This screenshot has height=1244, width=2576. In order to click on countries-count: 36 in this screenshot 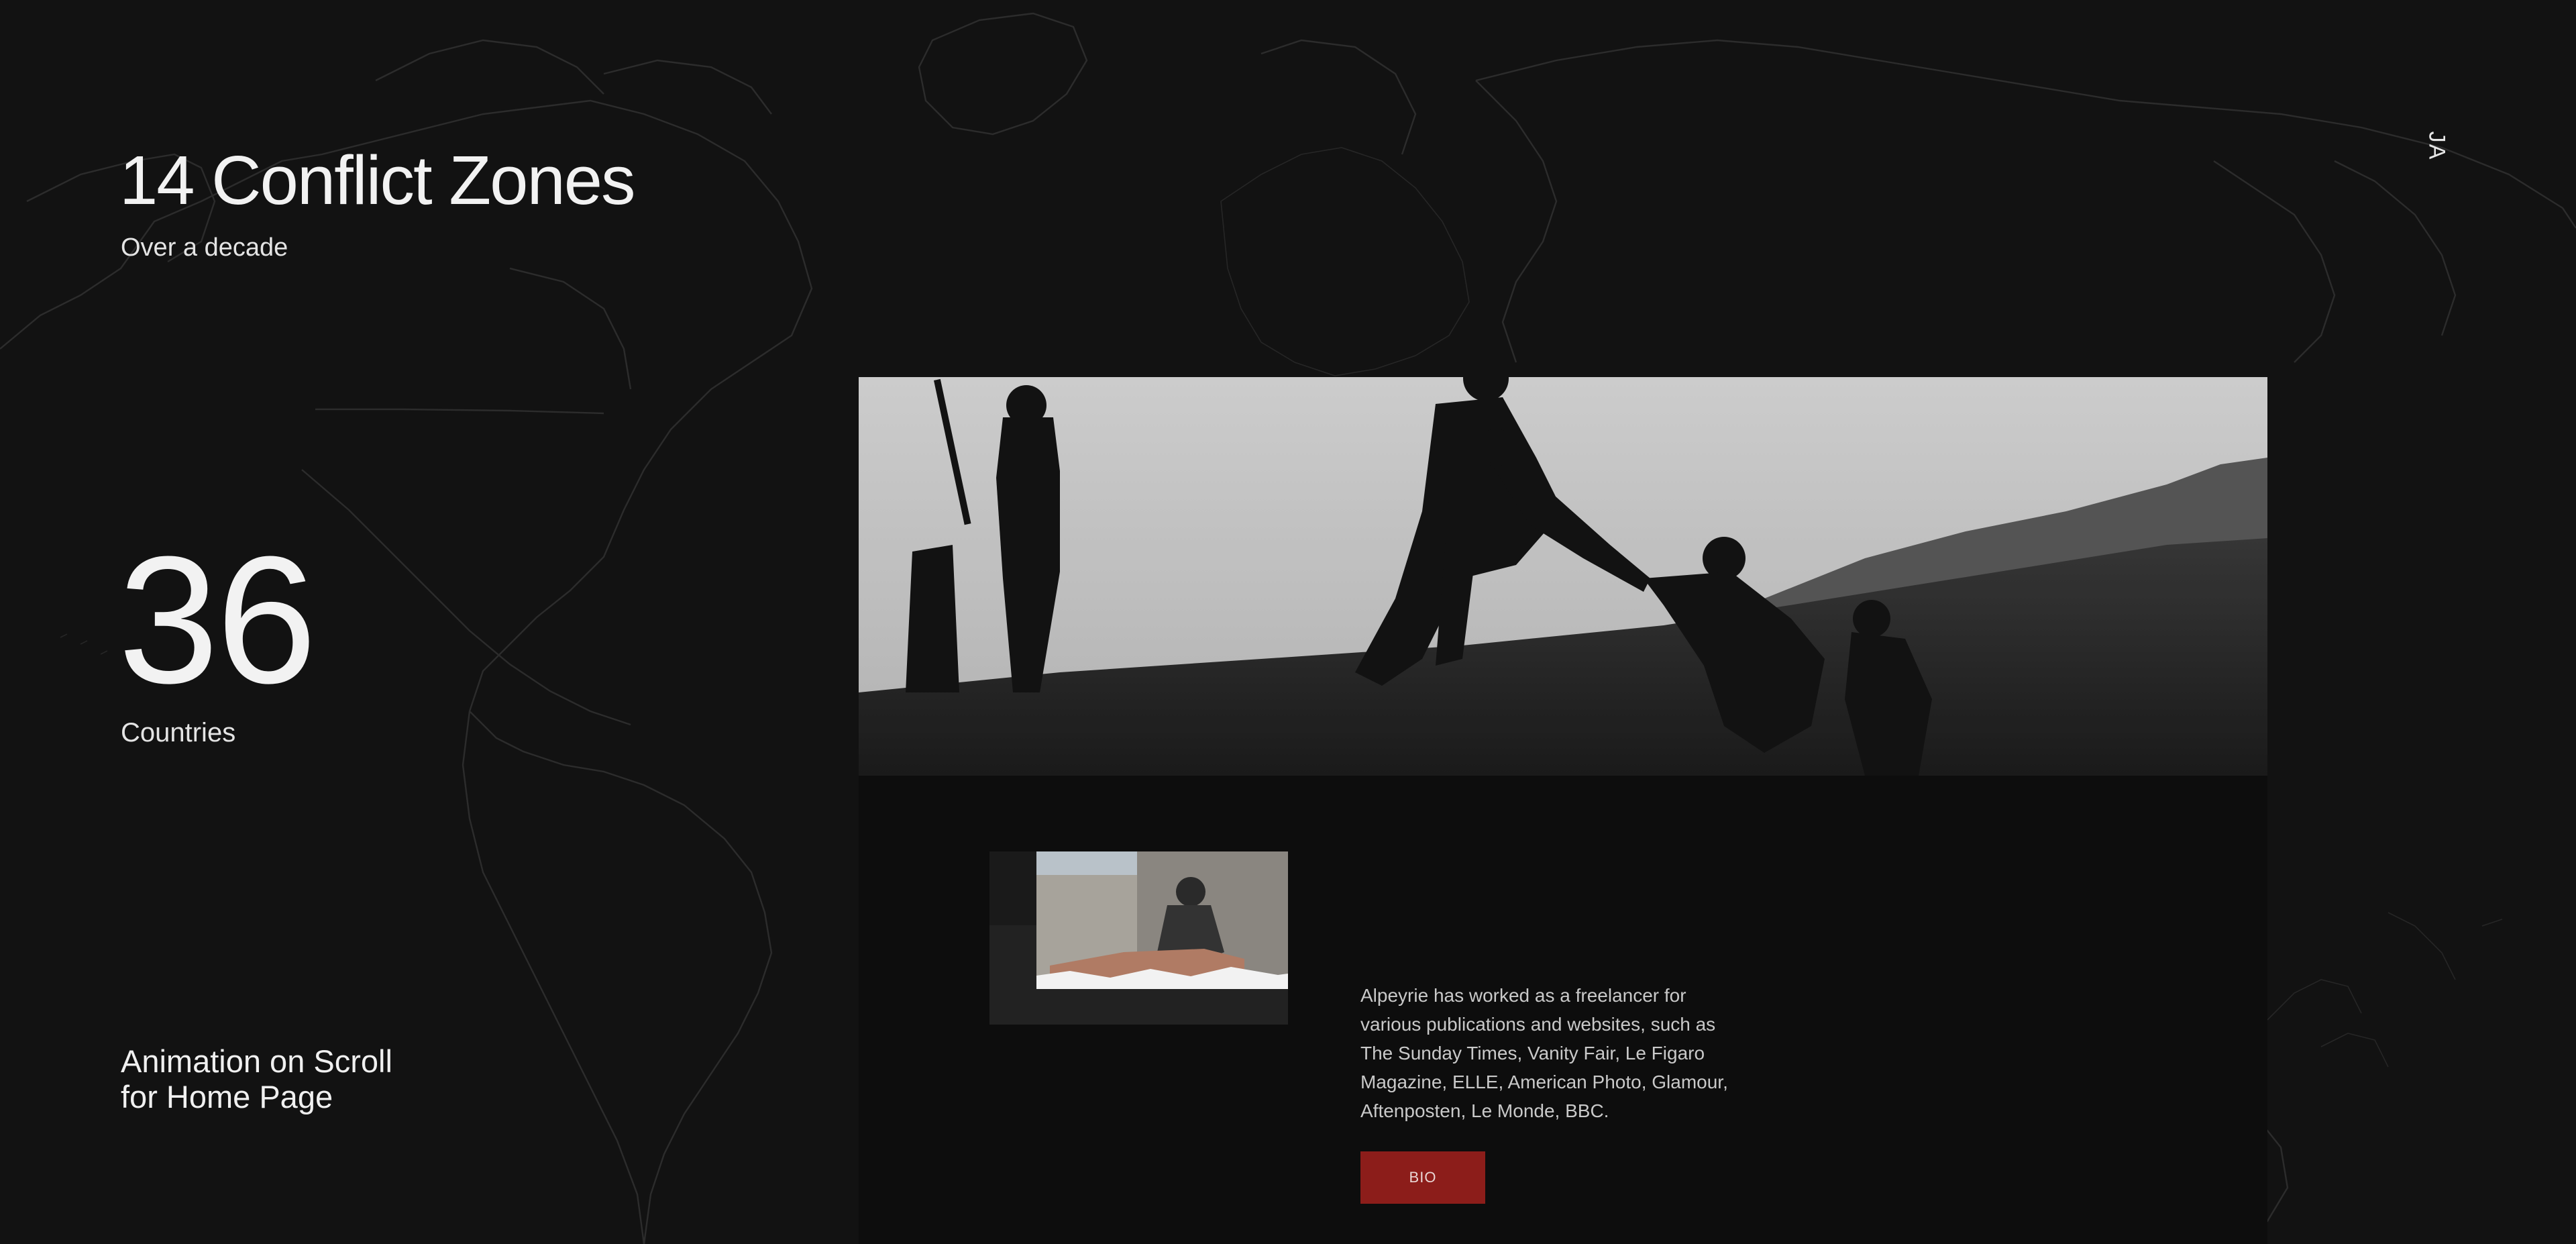, I will do `click(217, 620)`.